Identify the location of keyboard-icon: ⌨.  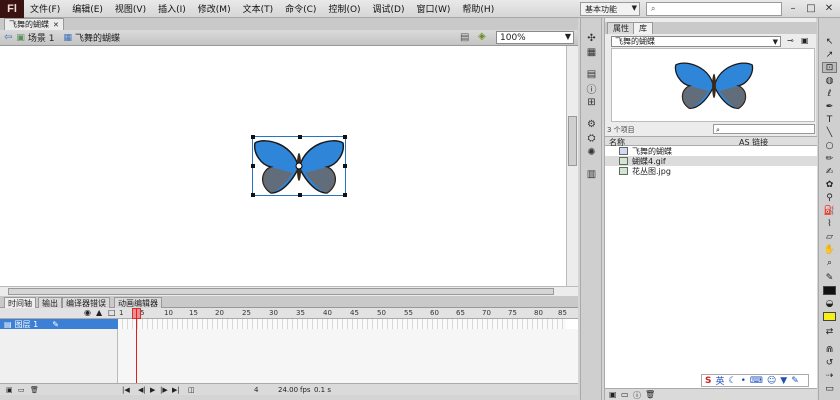
(756, 381).